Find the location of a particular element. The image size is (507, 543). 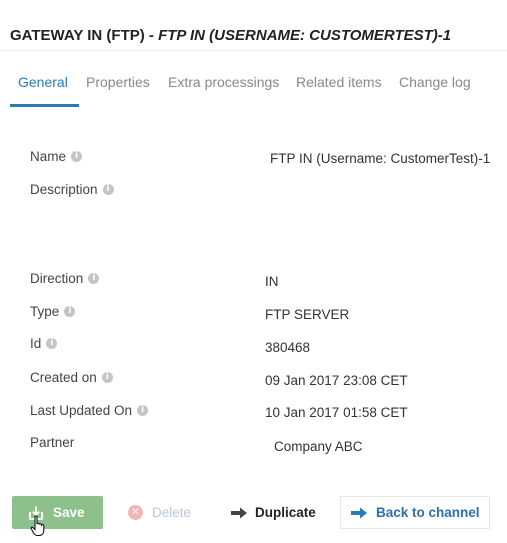

duplicate-button: Duplicate is located at coordinates (273, 512).